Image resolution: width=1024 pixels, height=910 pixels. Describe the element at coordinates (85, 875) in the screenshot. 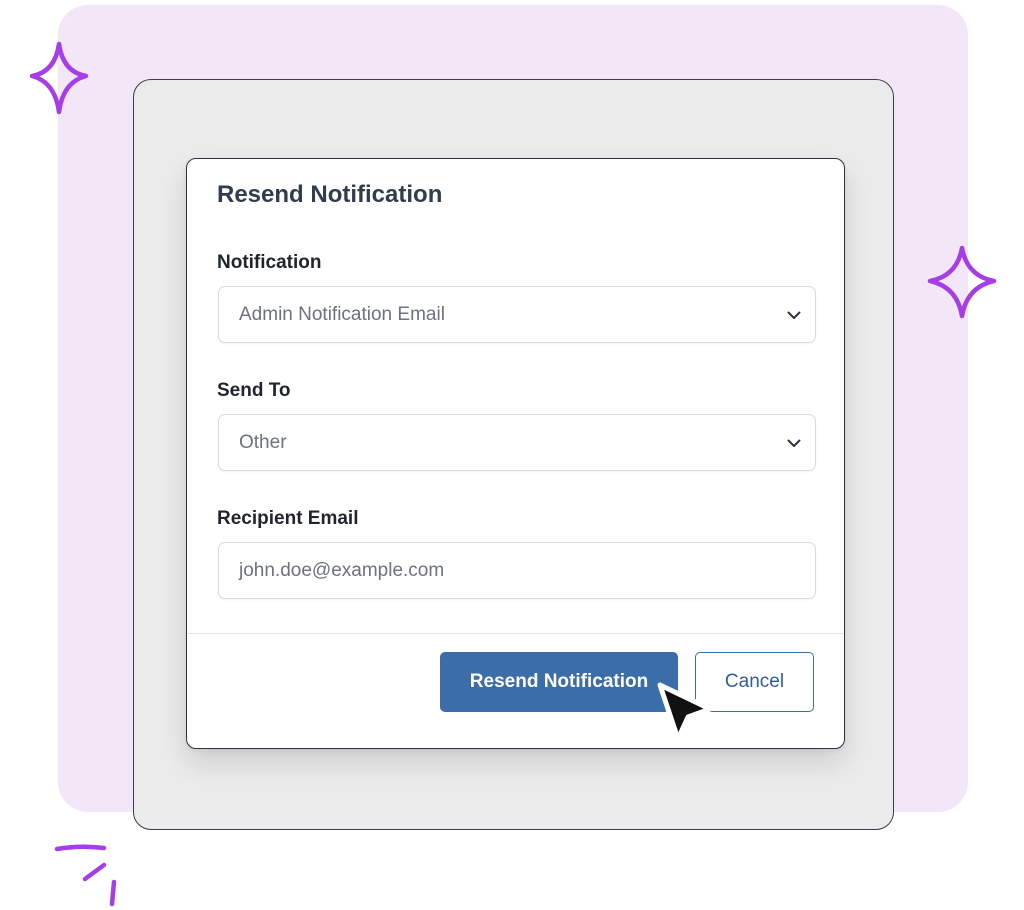

I see `scribble-mark-icon` at that location.